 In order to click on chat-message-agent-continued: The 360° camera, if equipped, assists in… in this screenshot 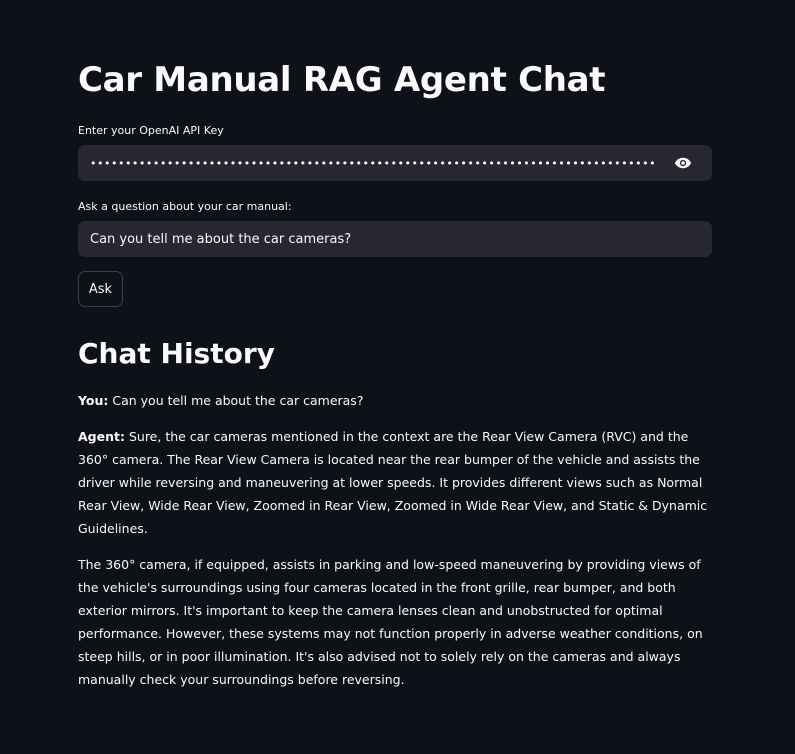, I will do `click(390, 622)`.